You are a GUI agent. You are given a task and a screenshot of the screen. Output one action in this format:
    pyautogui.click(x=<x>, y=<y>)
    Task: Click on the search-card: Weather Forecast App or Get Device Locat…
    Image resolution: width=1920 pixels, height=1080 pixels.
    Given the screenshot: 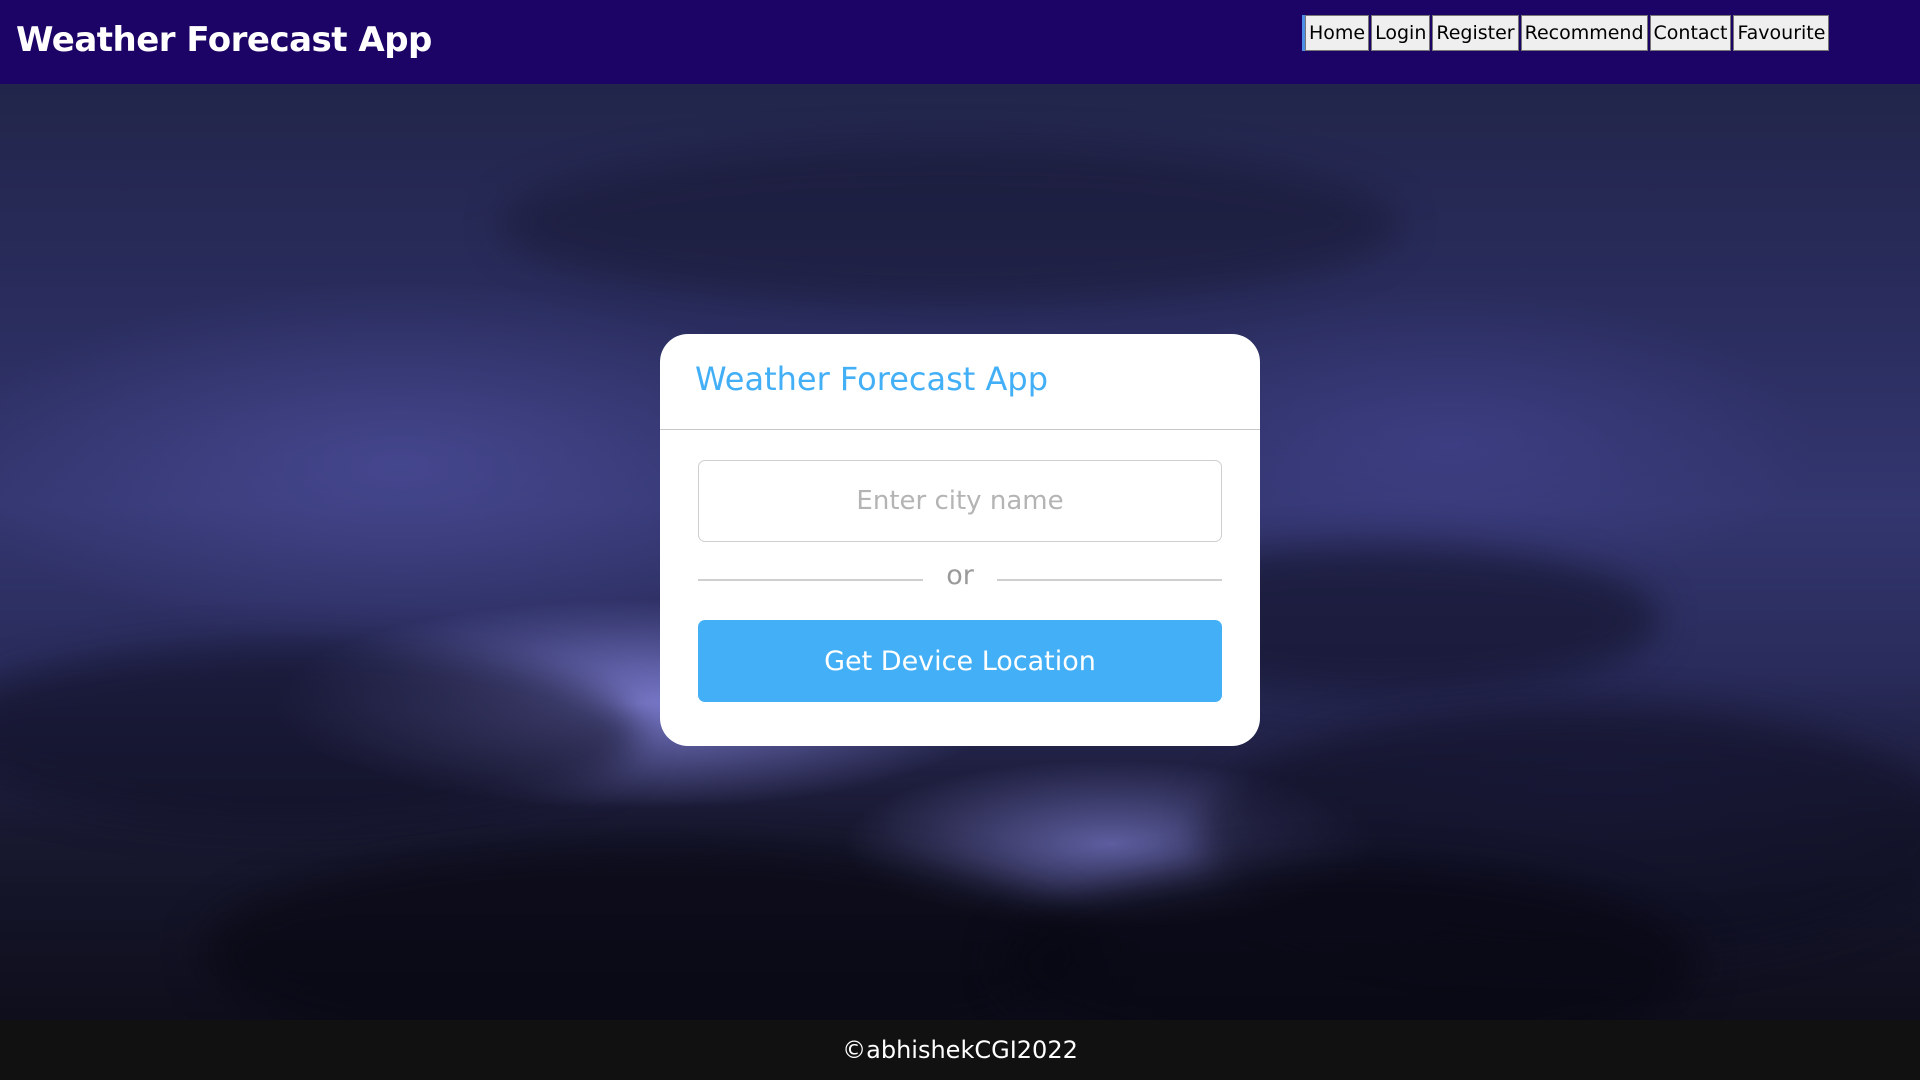 What is the action you would take?
    pyautogui.click(x=960, y=540)
    